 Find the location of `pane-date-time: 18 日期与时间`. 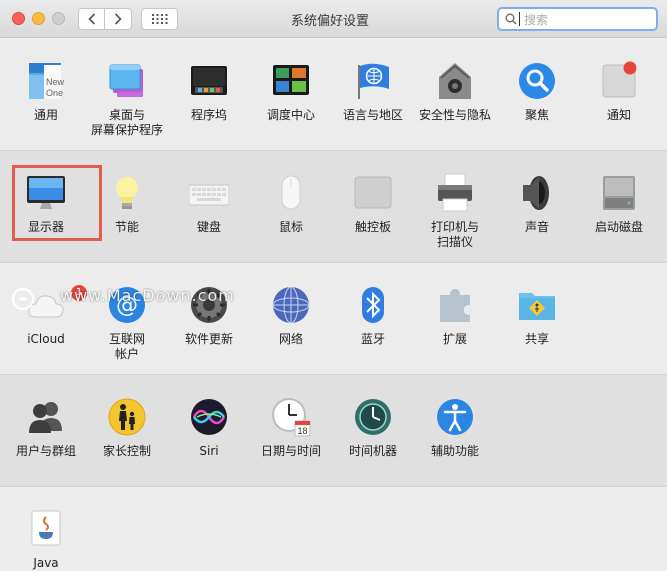

pane-date-time: 18 日期与时间 is located at coordinates (291, 428).